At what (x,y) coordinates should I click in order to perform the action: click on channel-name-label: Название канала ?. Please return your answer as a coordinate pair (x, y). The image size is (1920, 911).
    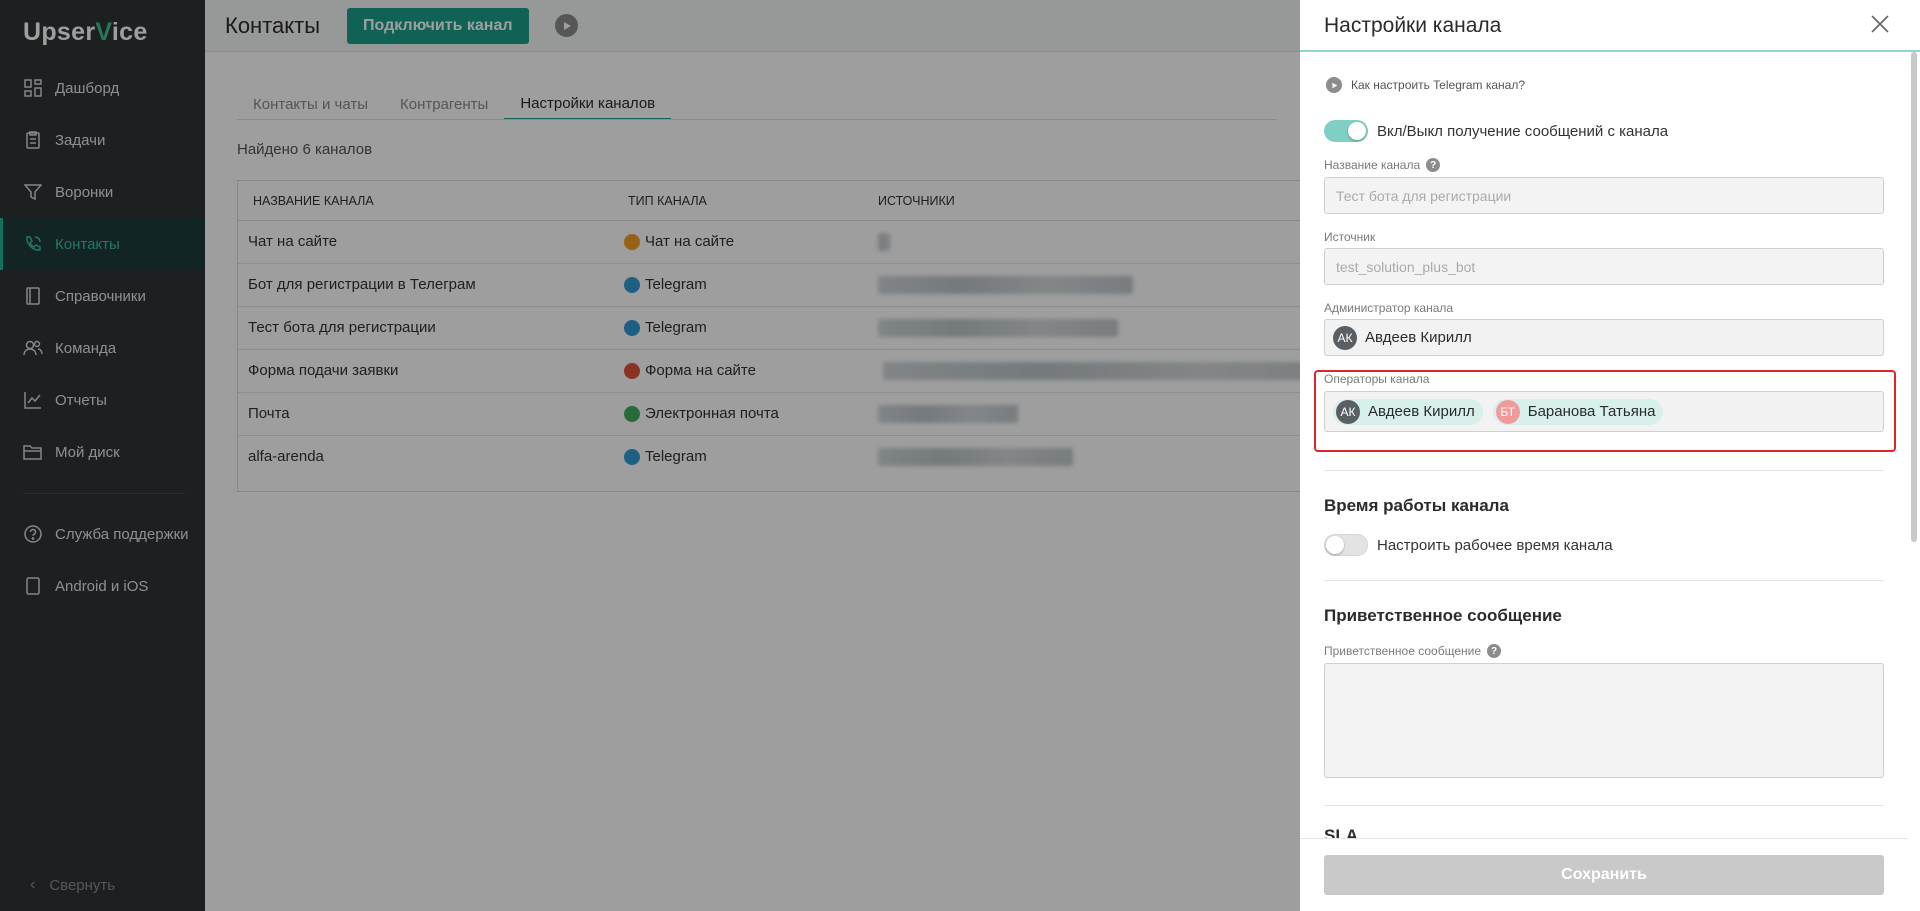
    Looking at the image, I should click on (1382, 165).